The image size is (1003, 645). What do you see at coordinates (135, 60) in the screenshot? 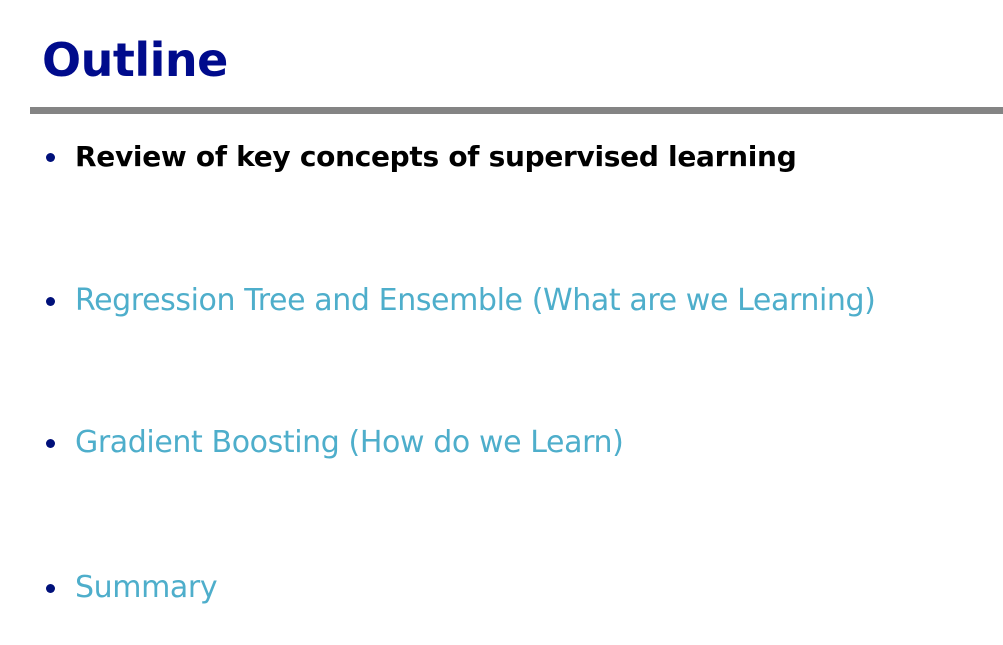
I see `slide-title: Outline` at bounding box center [135, 60].